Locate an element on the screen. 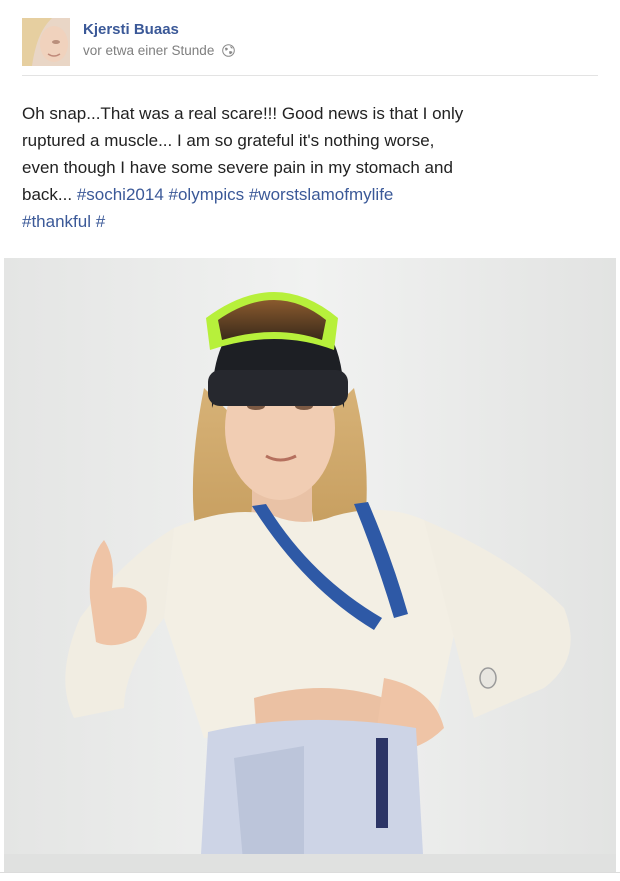 The height and width of the screenshot is (881, 620). author-name: Kjersti Buaas is located at coordinates (131, 29).